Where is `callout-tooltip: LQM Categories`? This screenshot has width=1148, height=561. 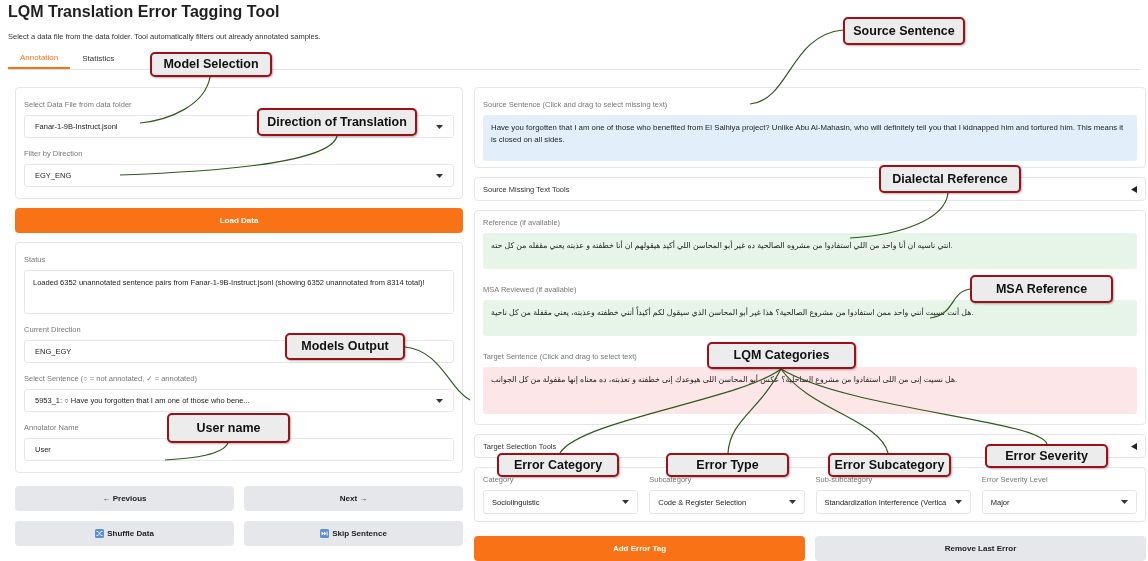 callout-tooltip: LQM Categories is located at coordinates (781, 355).